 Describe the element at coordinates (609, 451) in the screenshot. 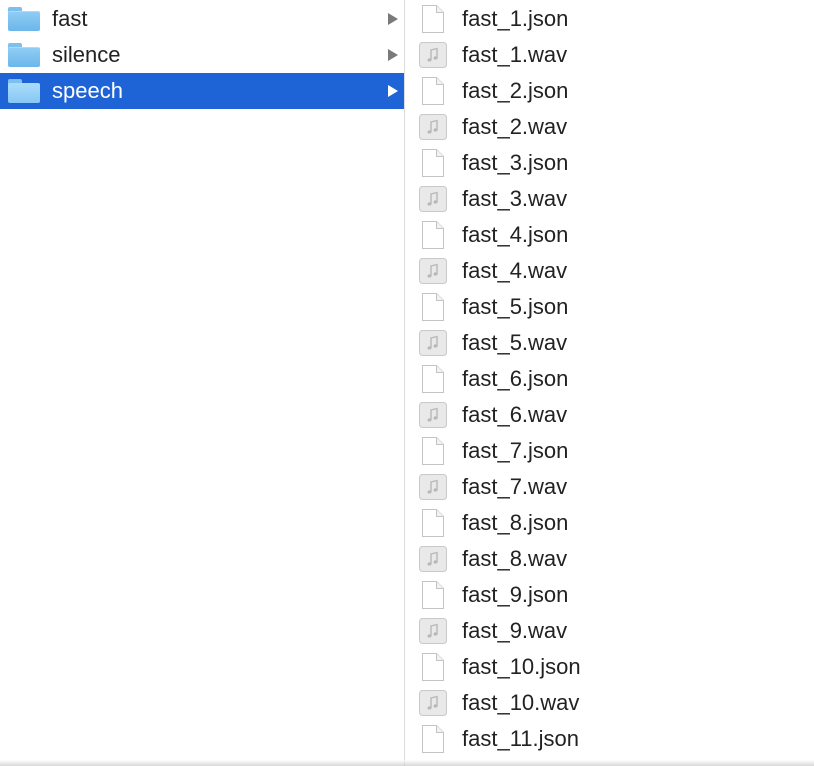

I see `file-row: fast_7.json` at that location.